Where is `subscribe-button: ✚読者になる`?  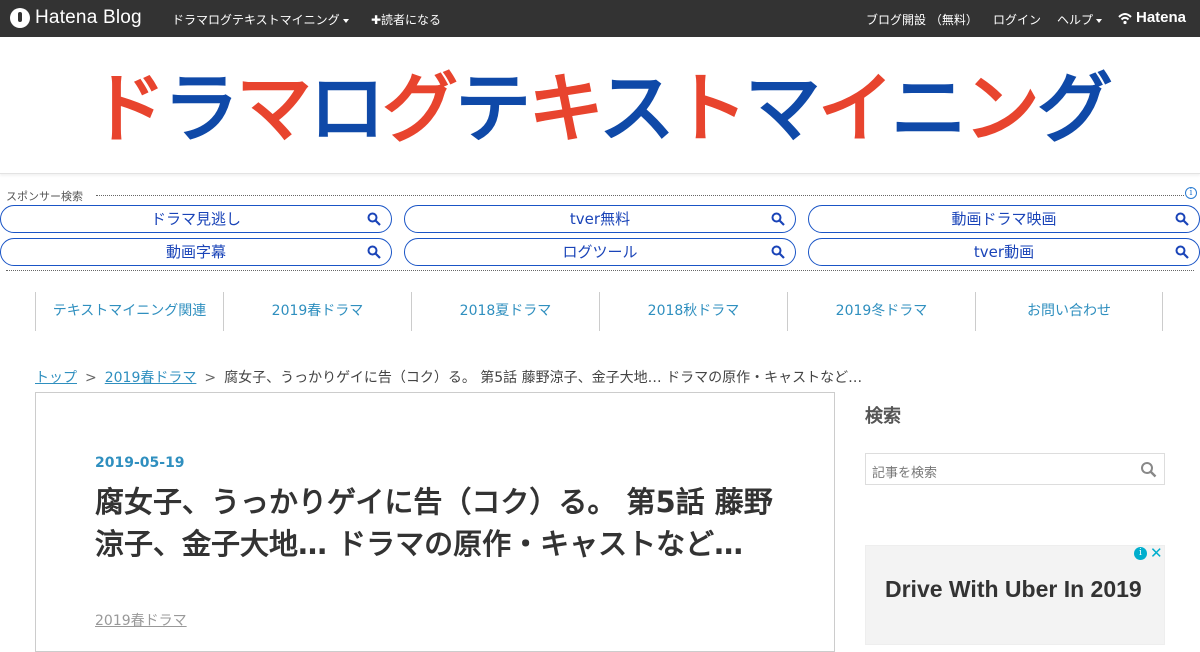
subscribe-button: ✚読者になる is located at coordinates (406, 19).